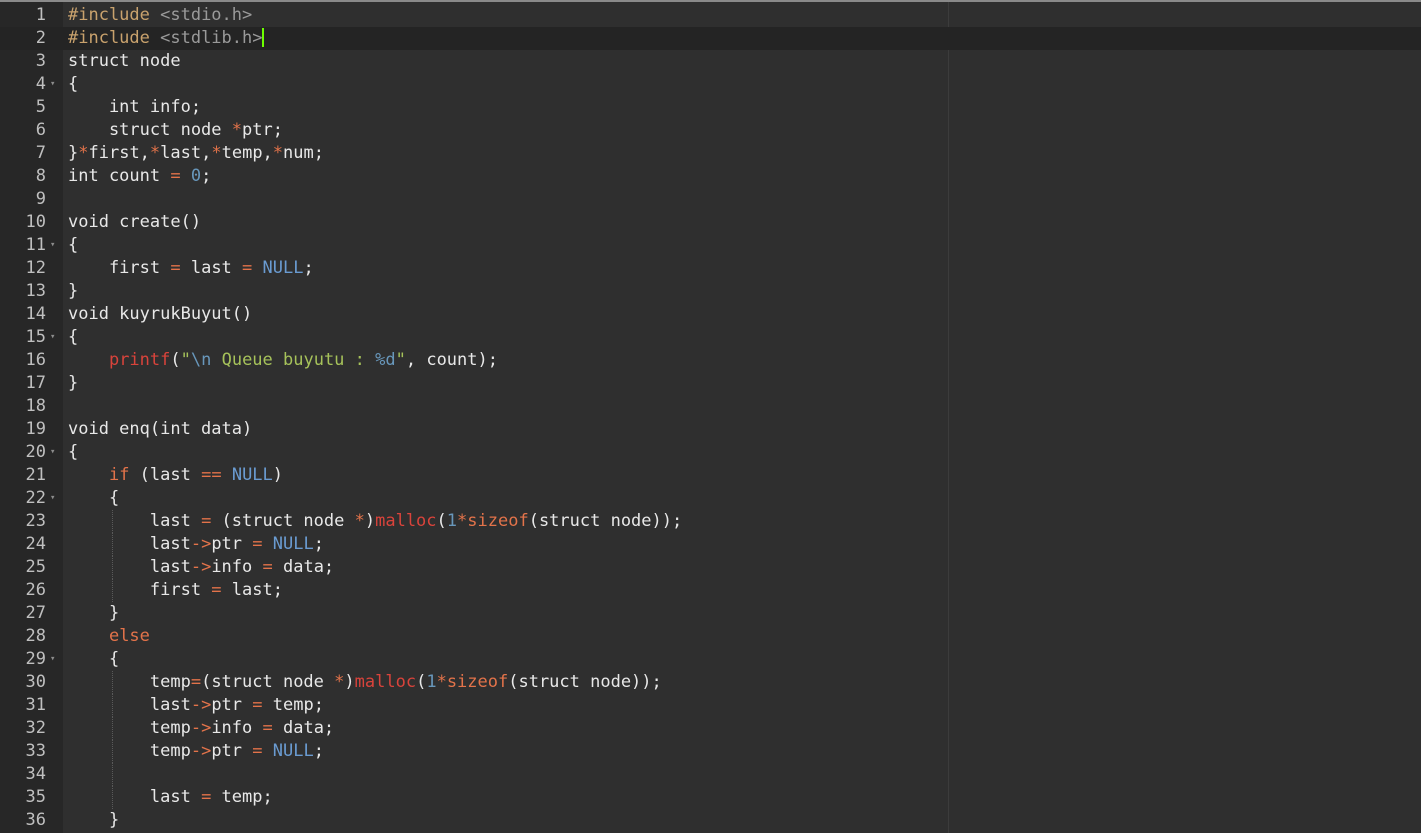 The height and width of the screenshot is (833, 1421). What do you see at coordinates (710, 406) in the screenshot?
I see `code-line: 18` at bounding box center [710, 406].